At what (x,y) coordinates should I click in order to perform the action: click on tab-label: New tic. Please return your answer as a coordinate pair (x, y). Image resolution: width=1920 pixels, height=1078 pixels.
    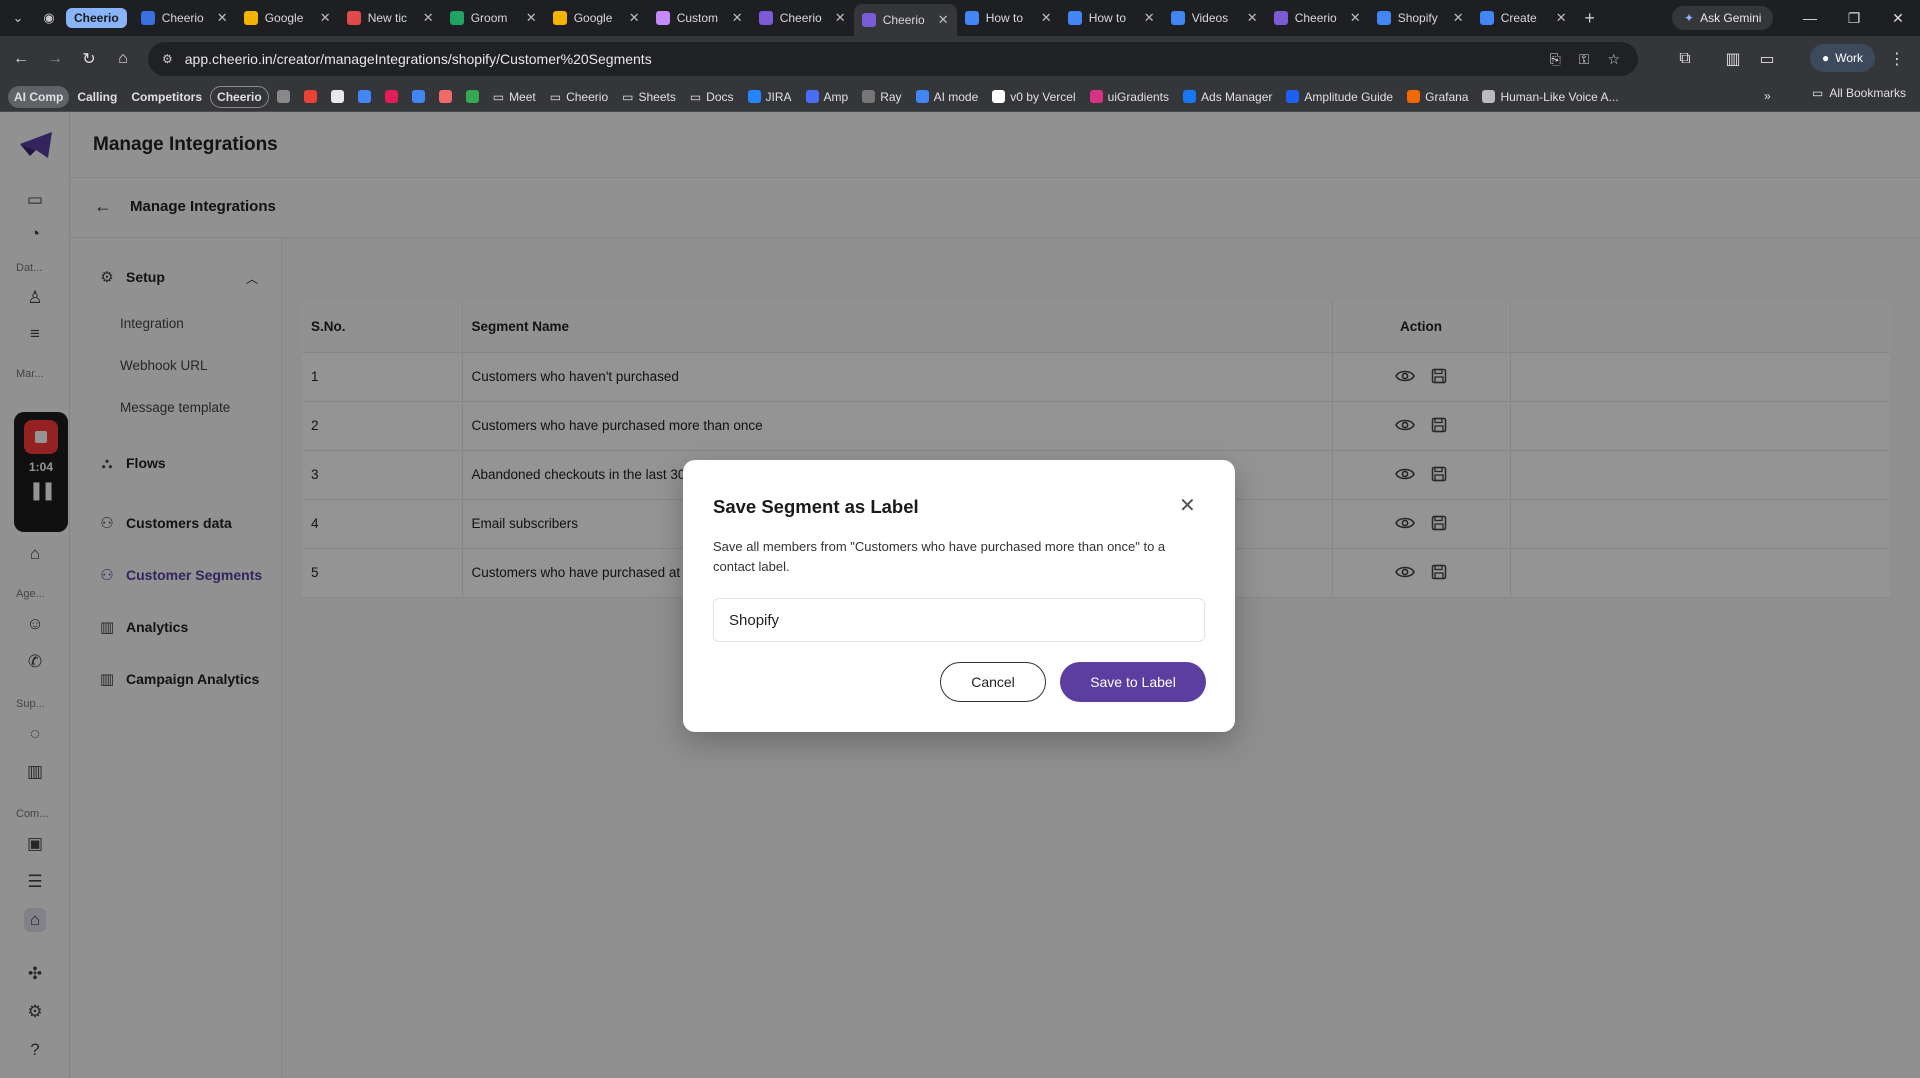
    Looking at the image, I should click on (387, 18).